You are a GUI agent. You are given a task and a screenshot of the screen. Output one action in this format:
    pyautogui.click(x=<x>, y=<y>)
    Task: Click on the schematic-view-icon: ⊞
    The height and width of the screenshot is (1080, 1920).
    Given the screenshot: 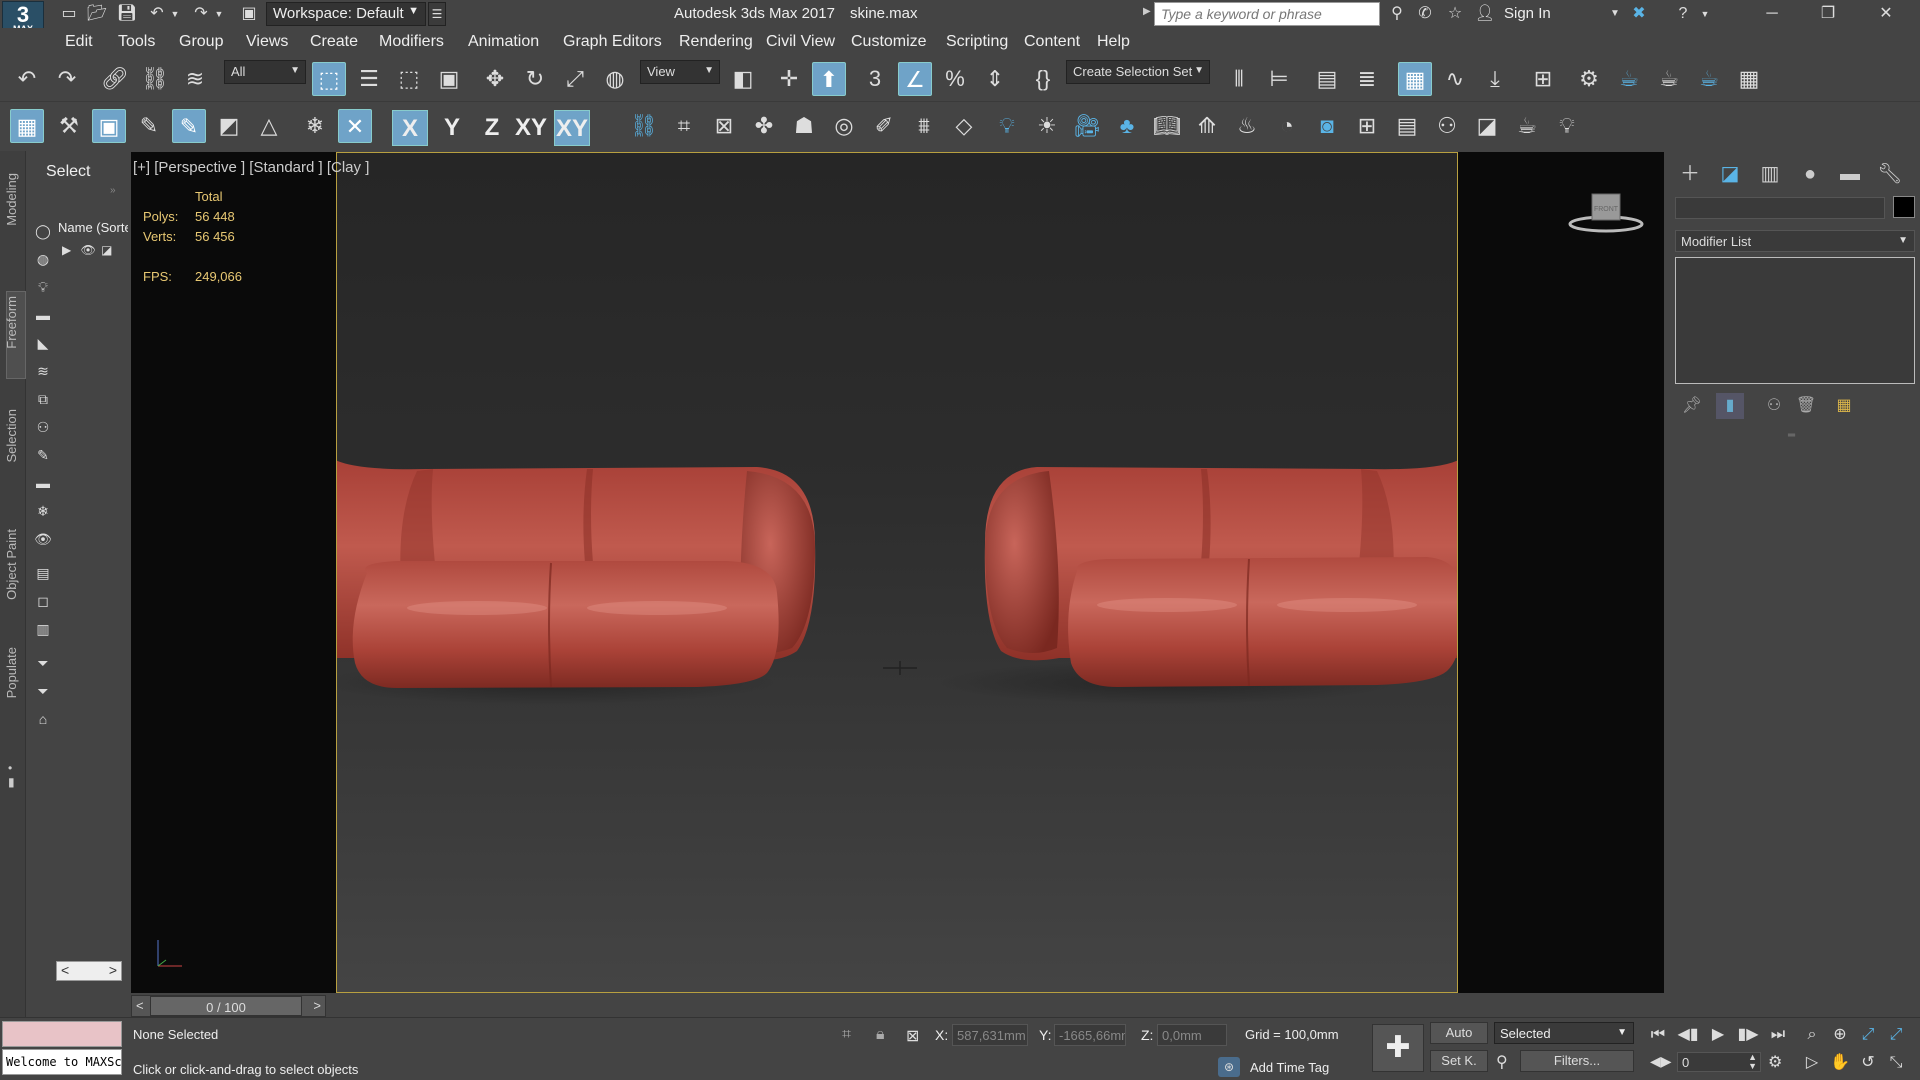 What is the action you would take?
    pyautogui.click(x=1543, y=79)
    